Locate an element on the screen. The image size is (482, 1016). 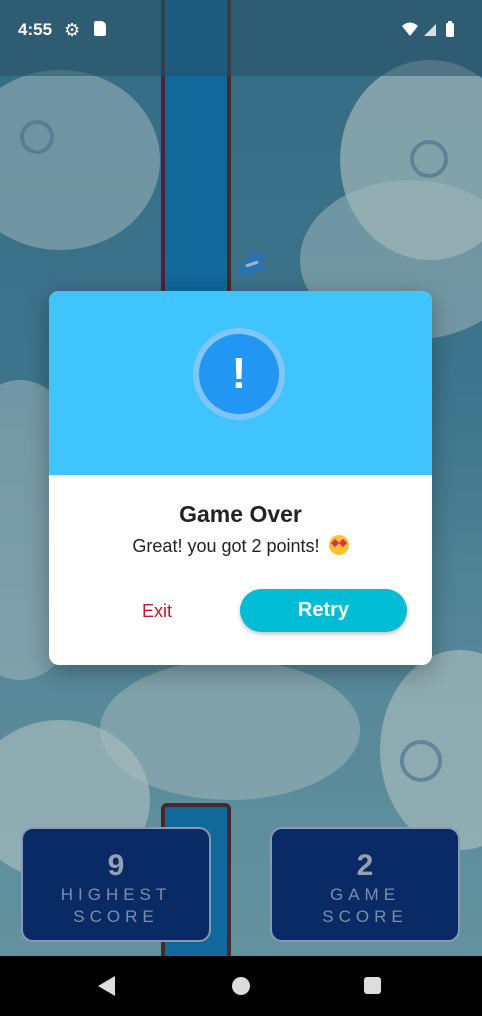
signal-icon is located at coordinates (430, 30).